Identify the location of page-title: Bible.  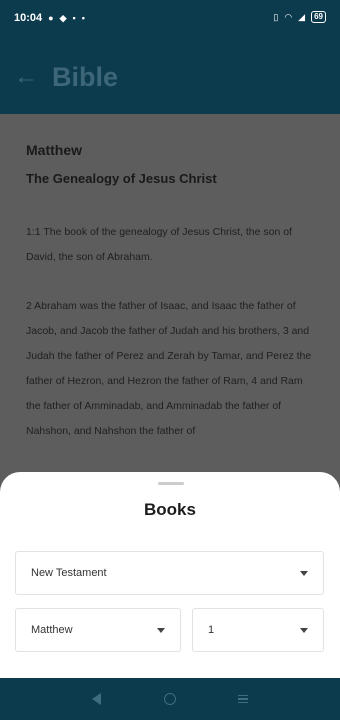
(85, 76).